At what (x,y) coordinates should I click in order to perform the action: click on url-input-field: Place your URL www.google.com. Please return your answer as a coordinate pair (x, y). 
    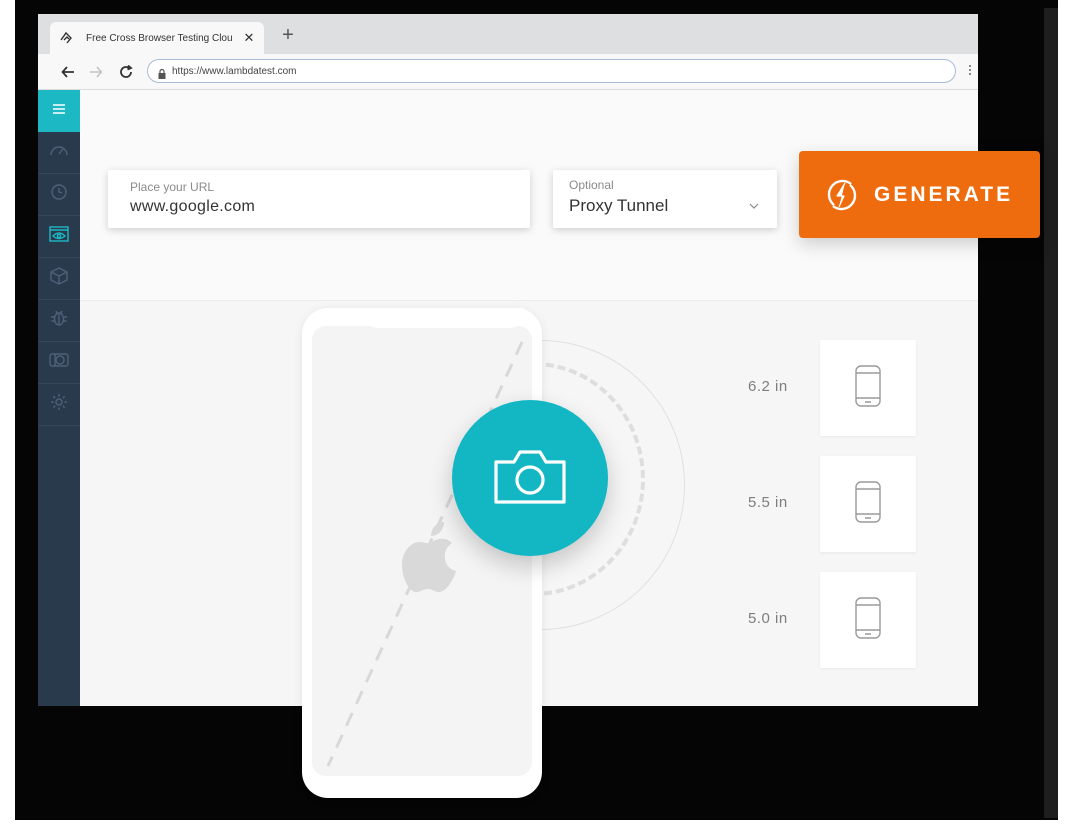
    Looking at the image, I should click on (319, 199).